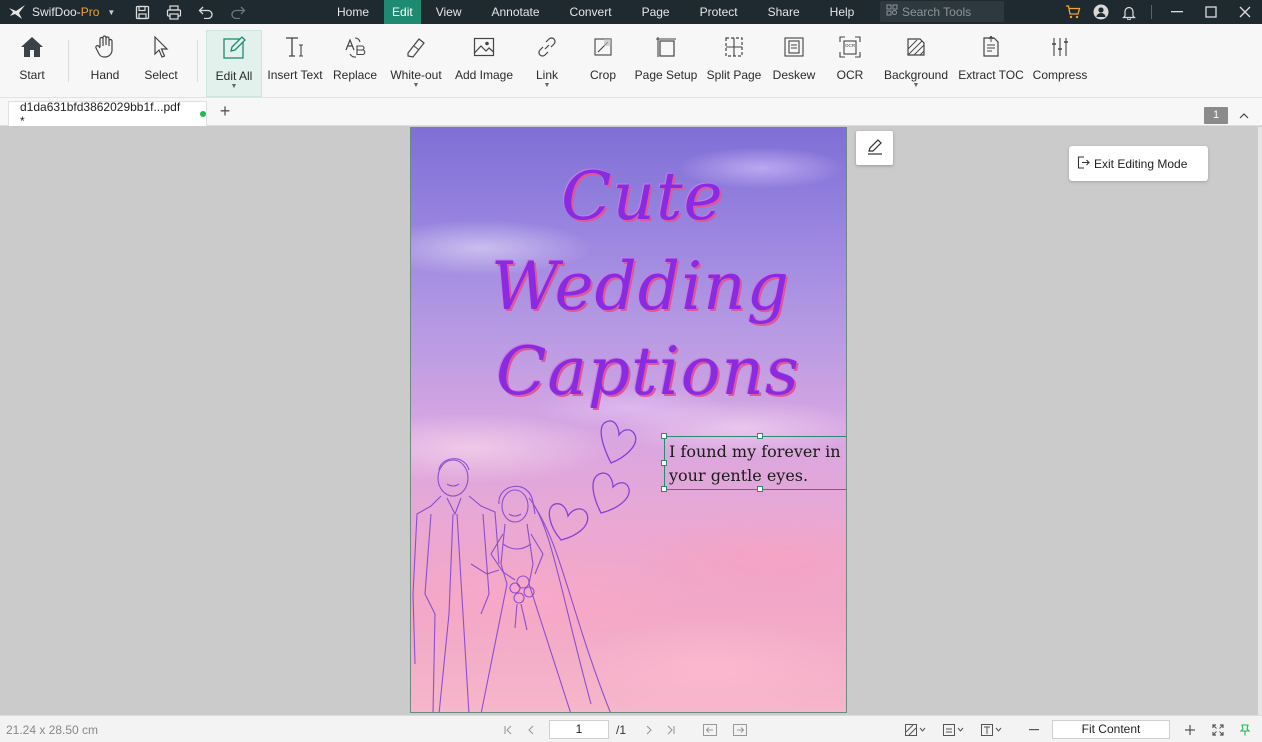  Describe the element at coordinates (666, 47) in the screenshot. I see `page-setup-icon` at that location.